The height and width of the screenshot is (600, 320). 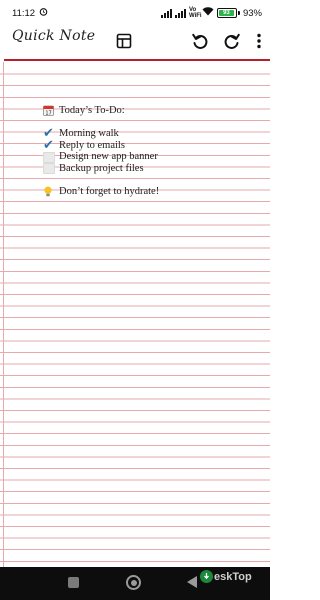 What do you see at coordinates (192, 582) in the screenshot?
I see `back-icon` at bounding box center [192, 582].